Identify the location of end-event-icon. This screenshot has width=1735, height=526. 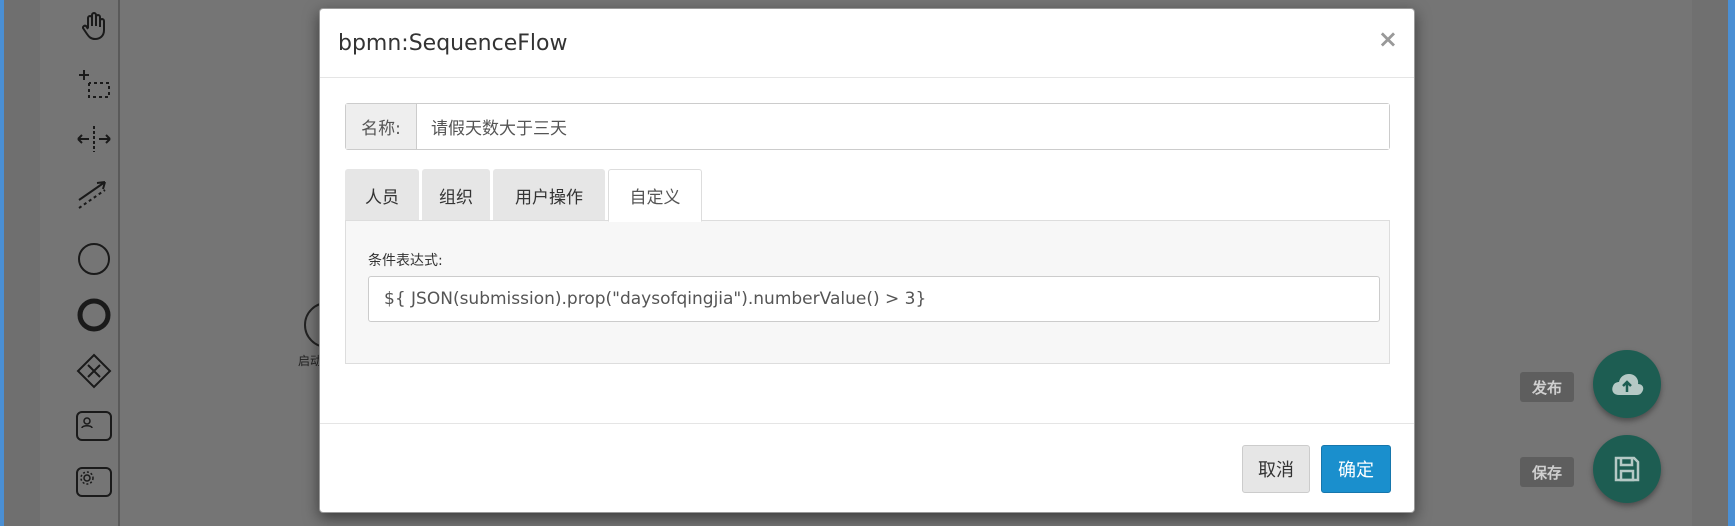
(94, 315).